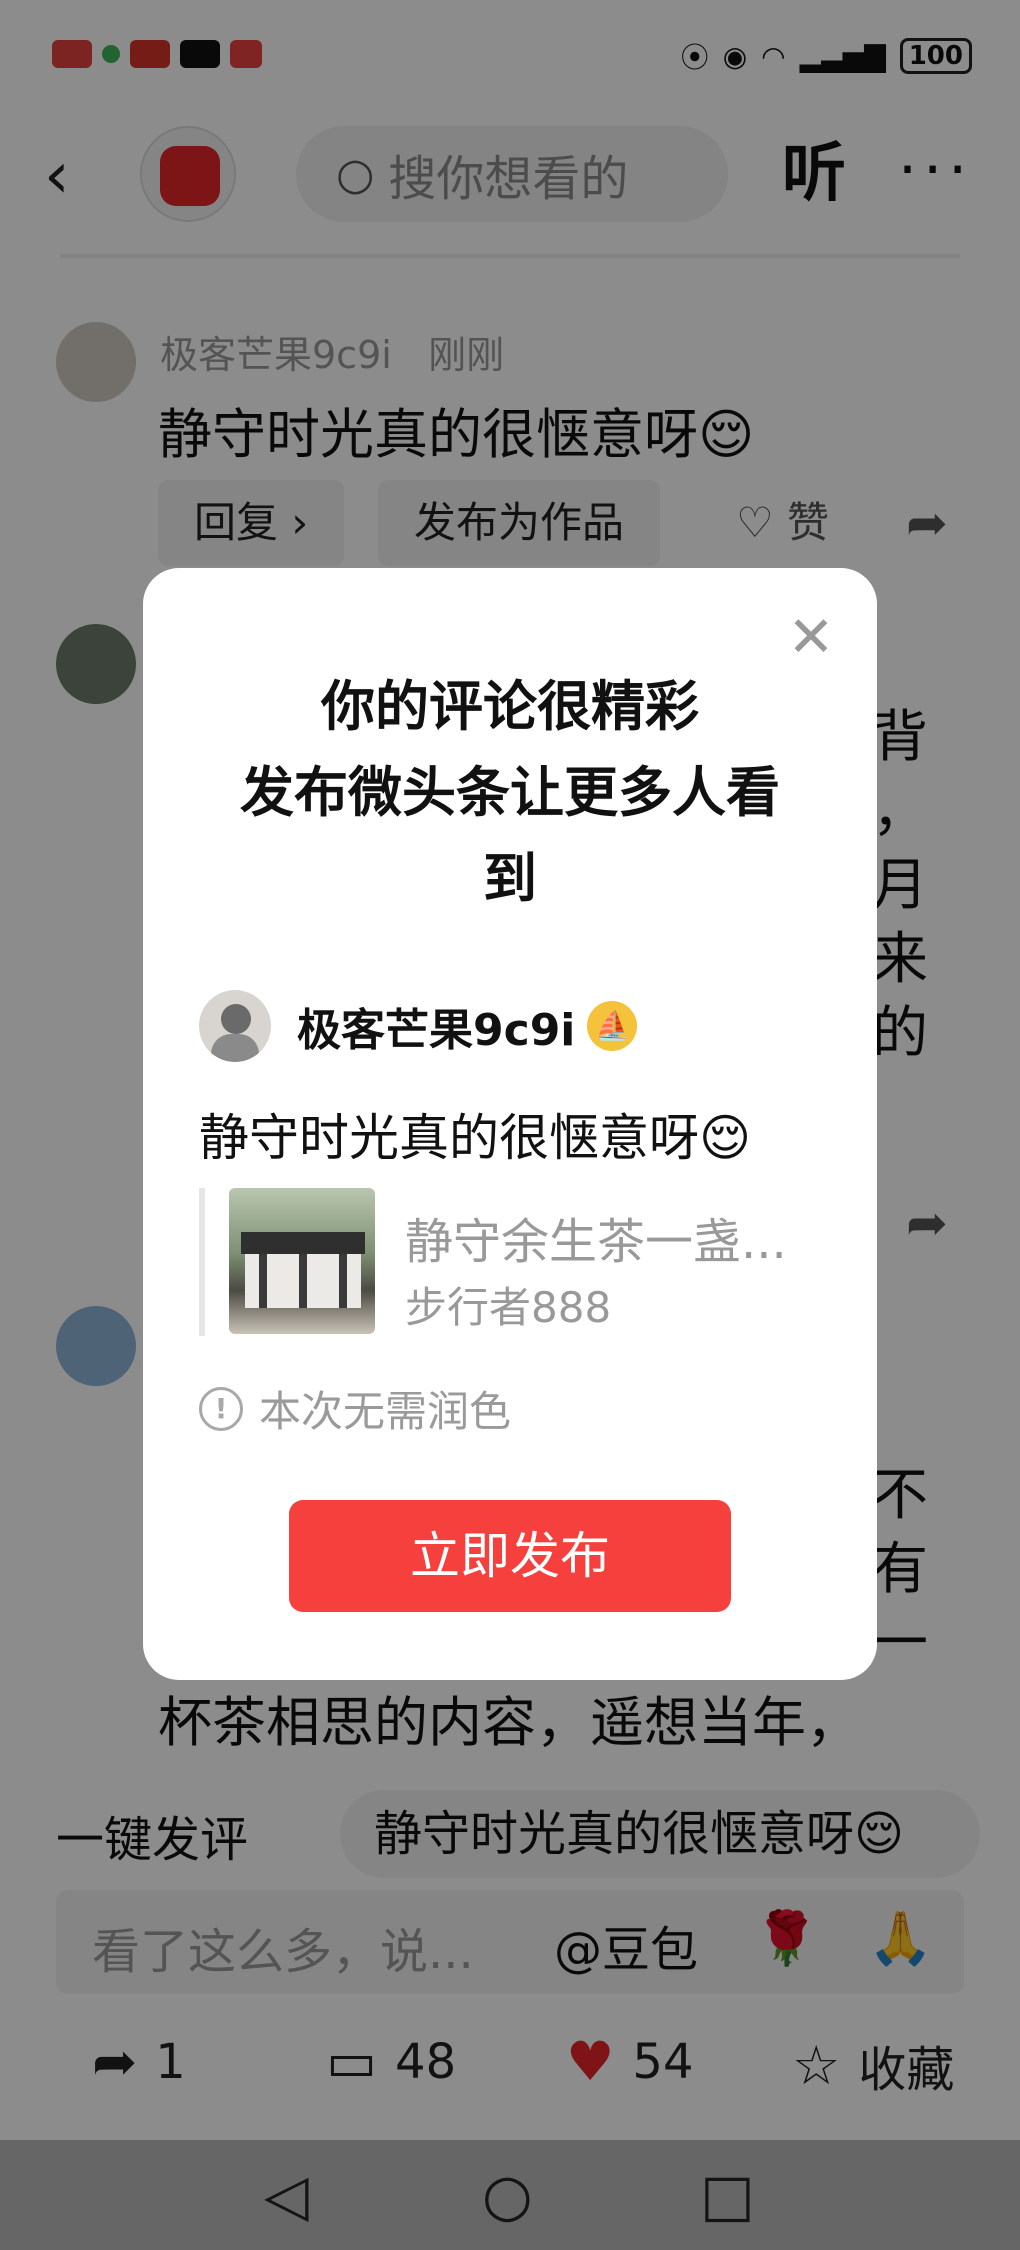 Image resolution: width=1020 pixels, height=2250 pixels. I want to click on close-icon: ✕, so click(811, 637).